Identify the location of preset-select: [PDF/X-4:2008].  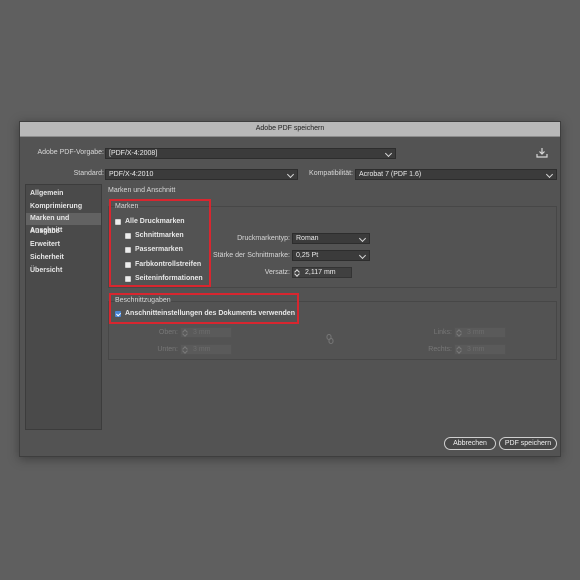
(250, 153).